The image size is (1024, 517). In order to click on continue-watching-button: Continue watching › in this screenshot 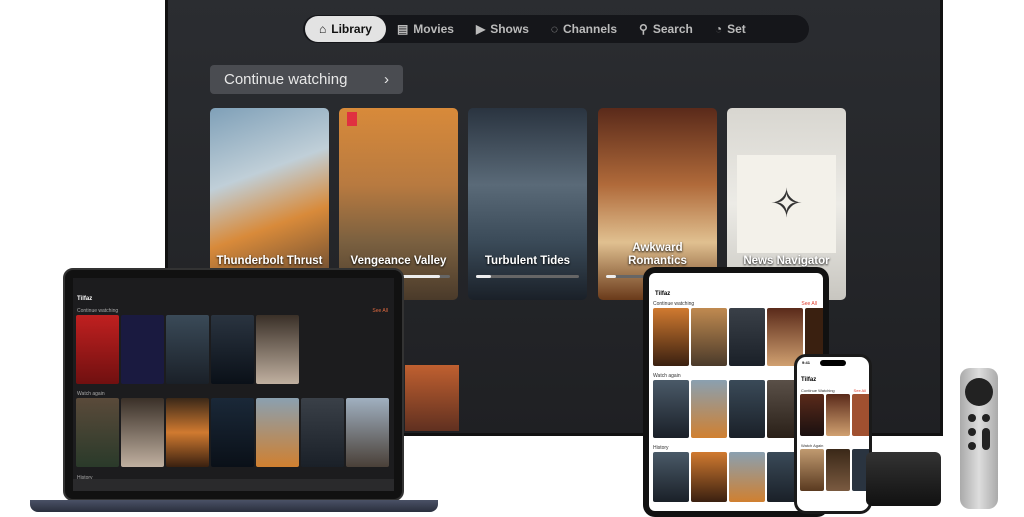, I will do `click(306, 79)`.